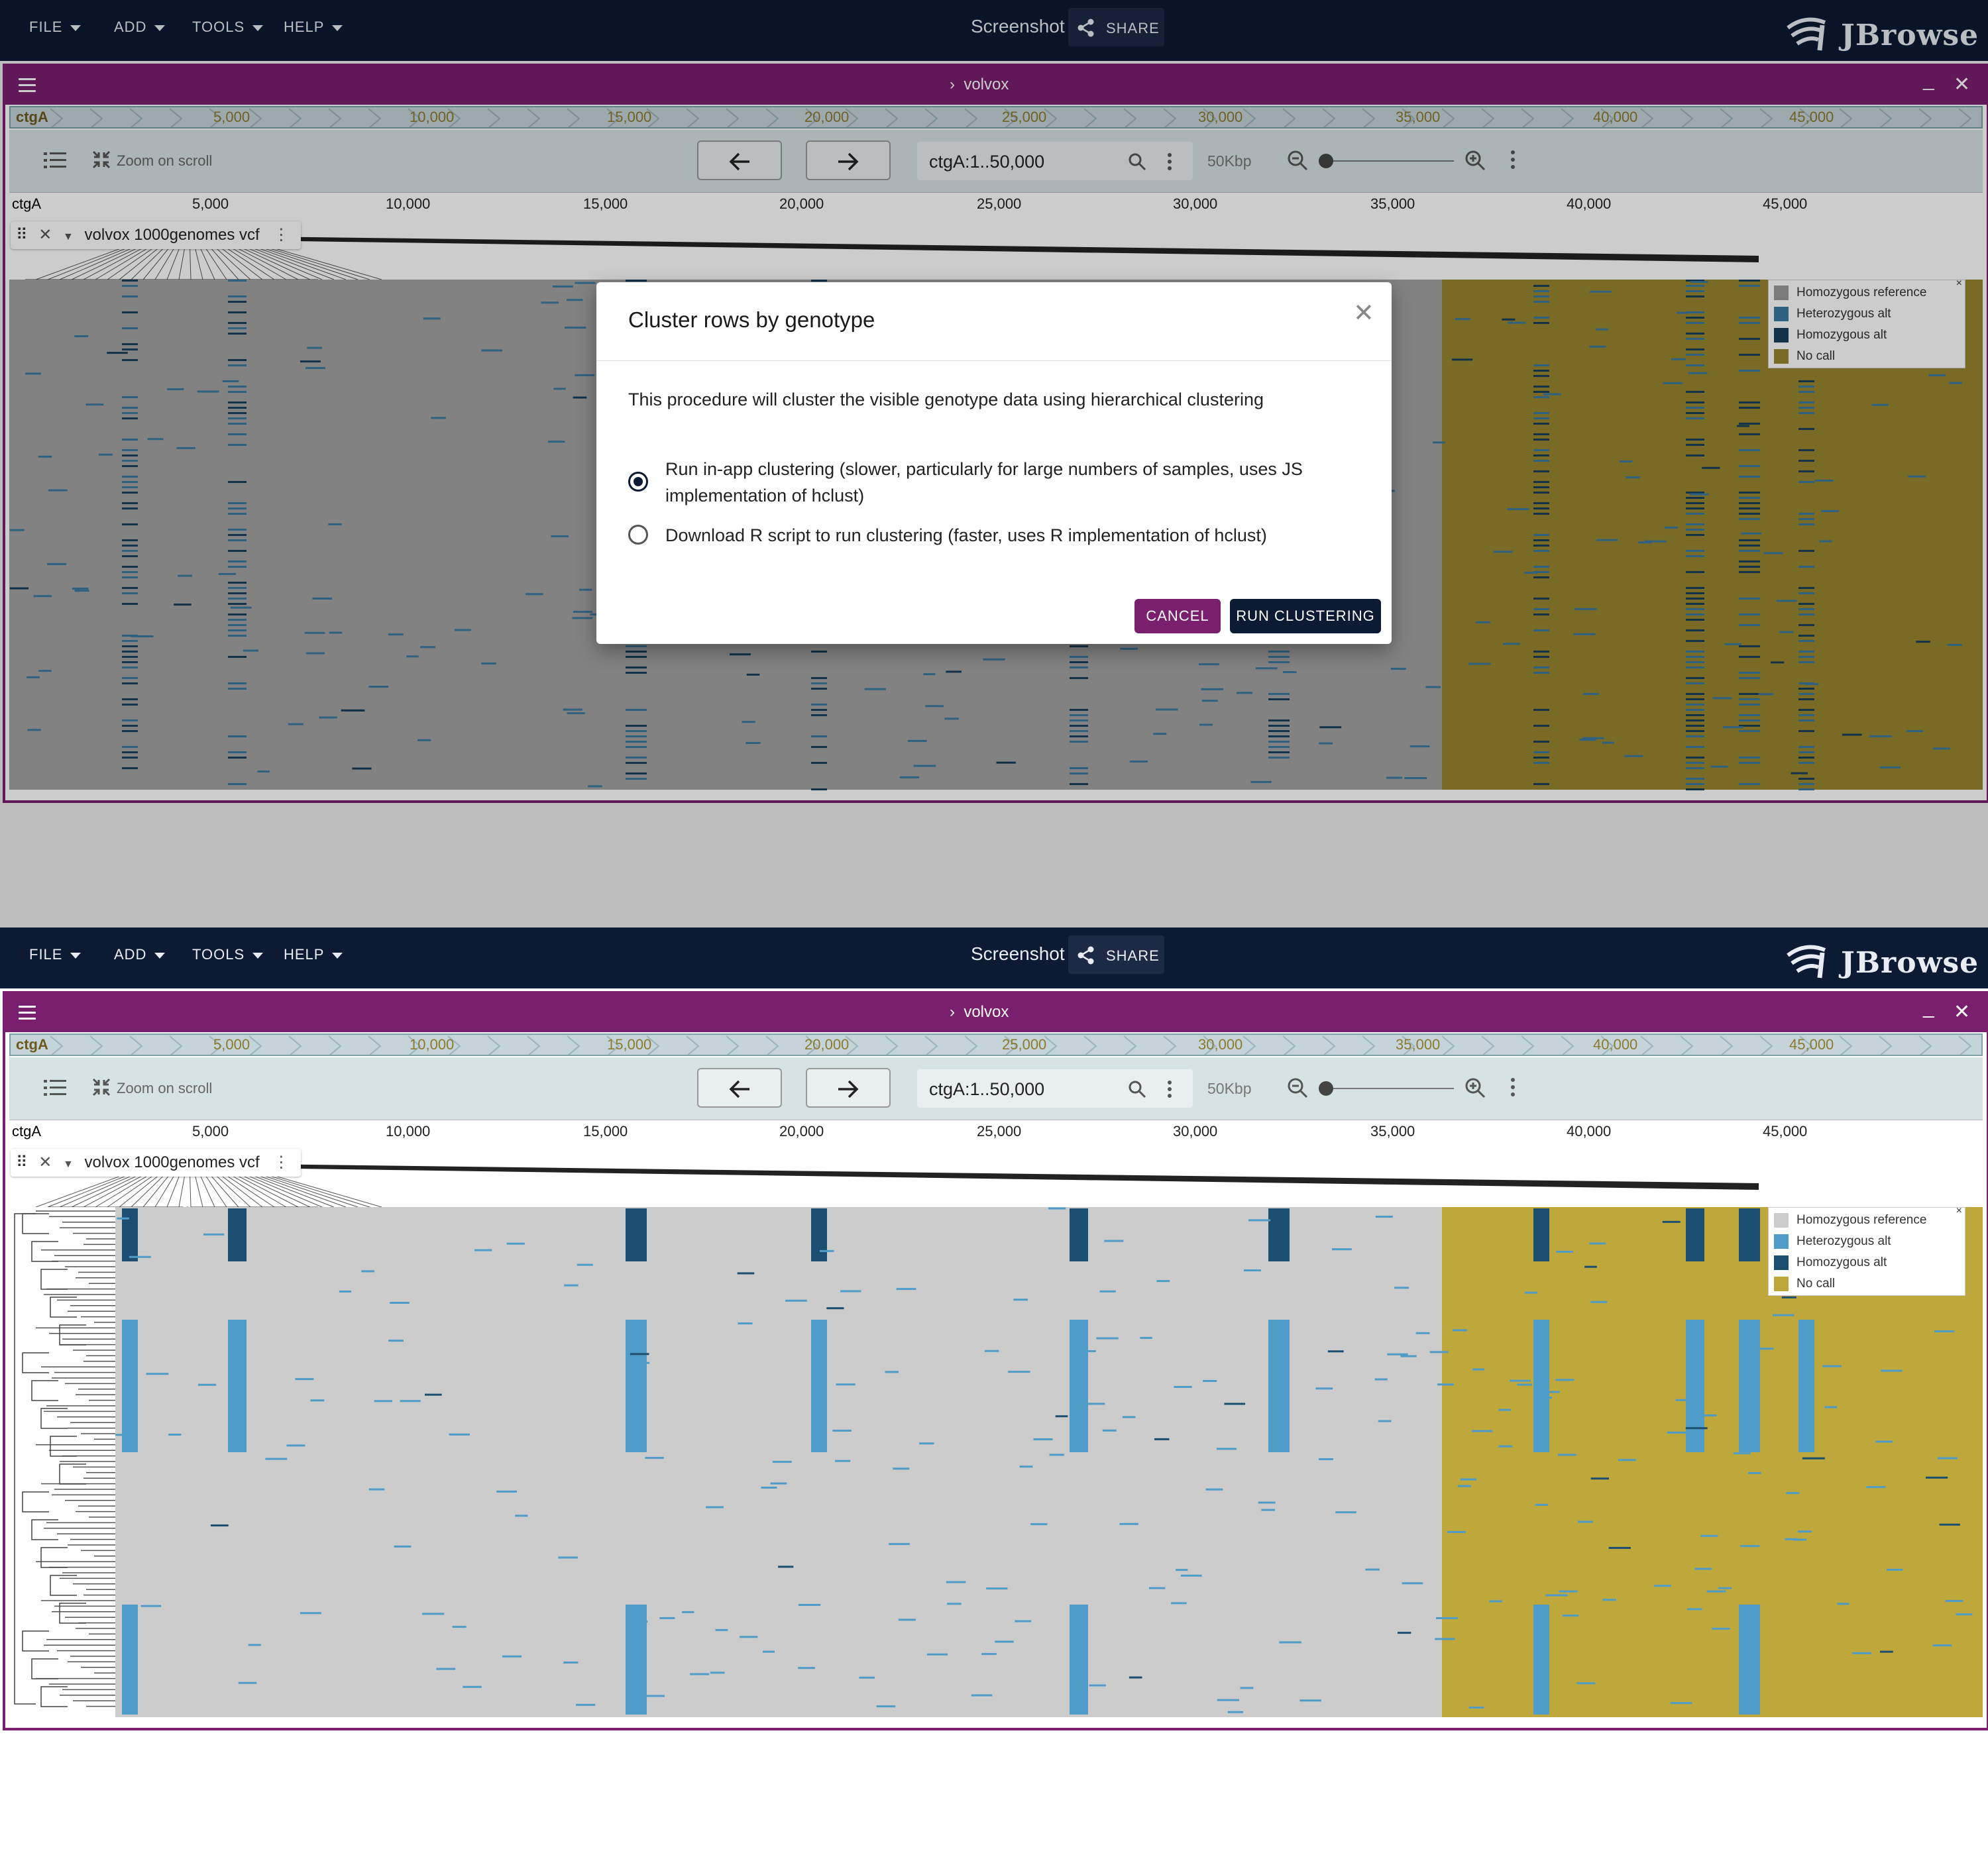 Image resolution: width=1988 pixels, height=1855 pixels. What do you see at coordinates (140, 954) in the screenshot?
I see `menu-add: ADD` at bounding box center [140, 954].